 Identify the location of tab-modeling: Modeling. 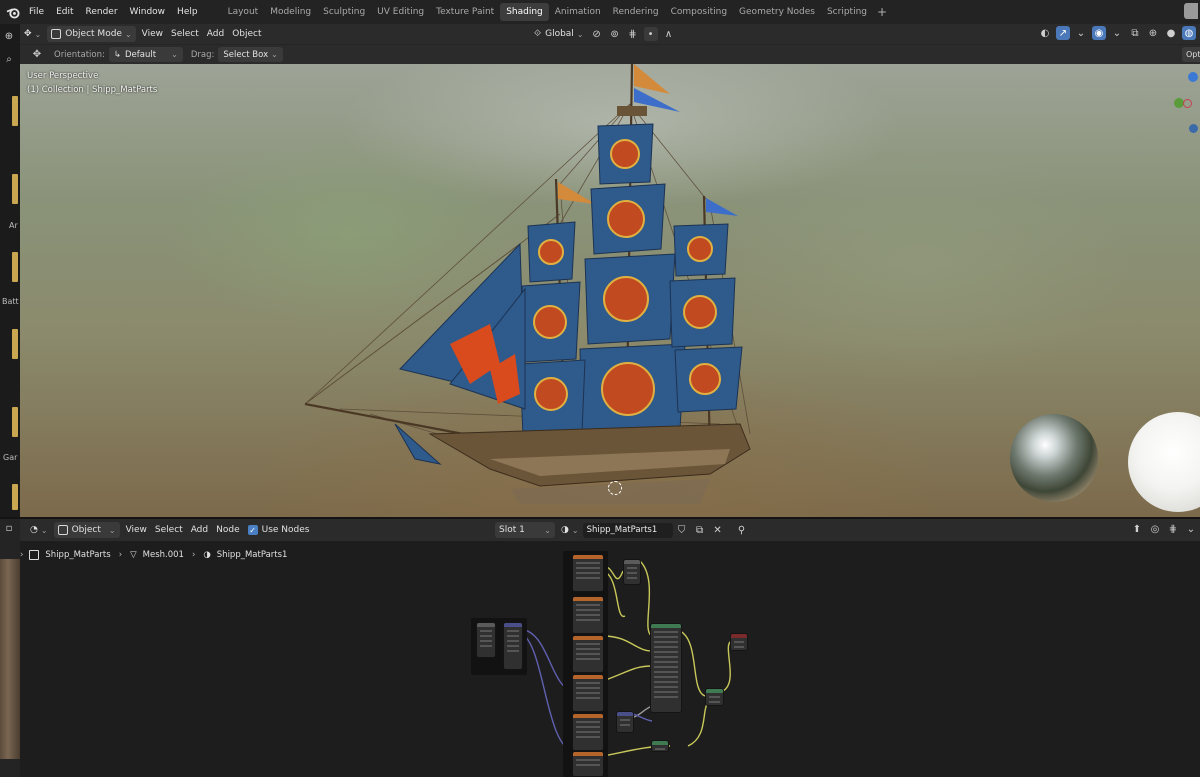
(290, 12).